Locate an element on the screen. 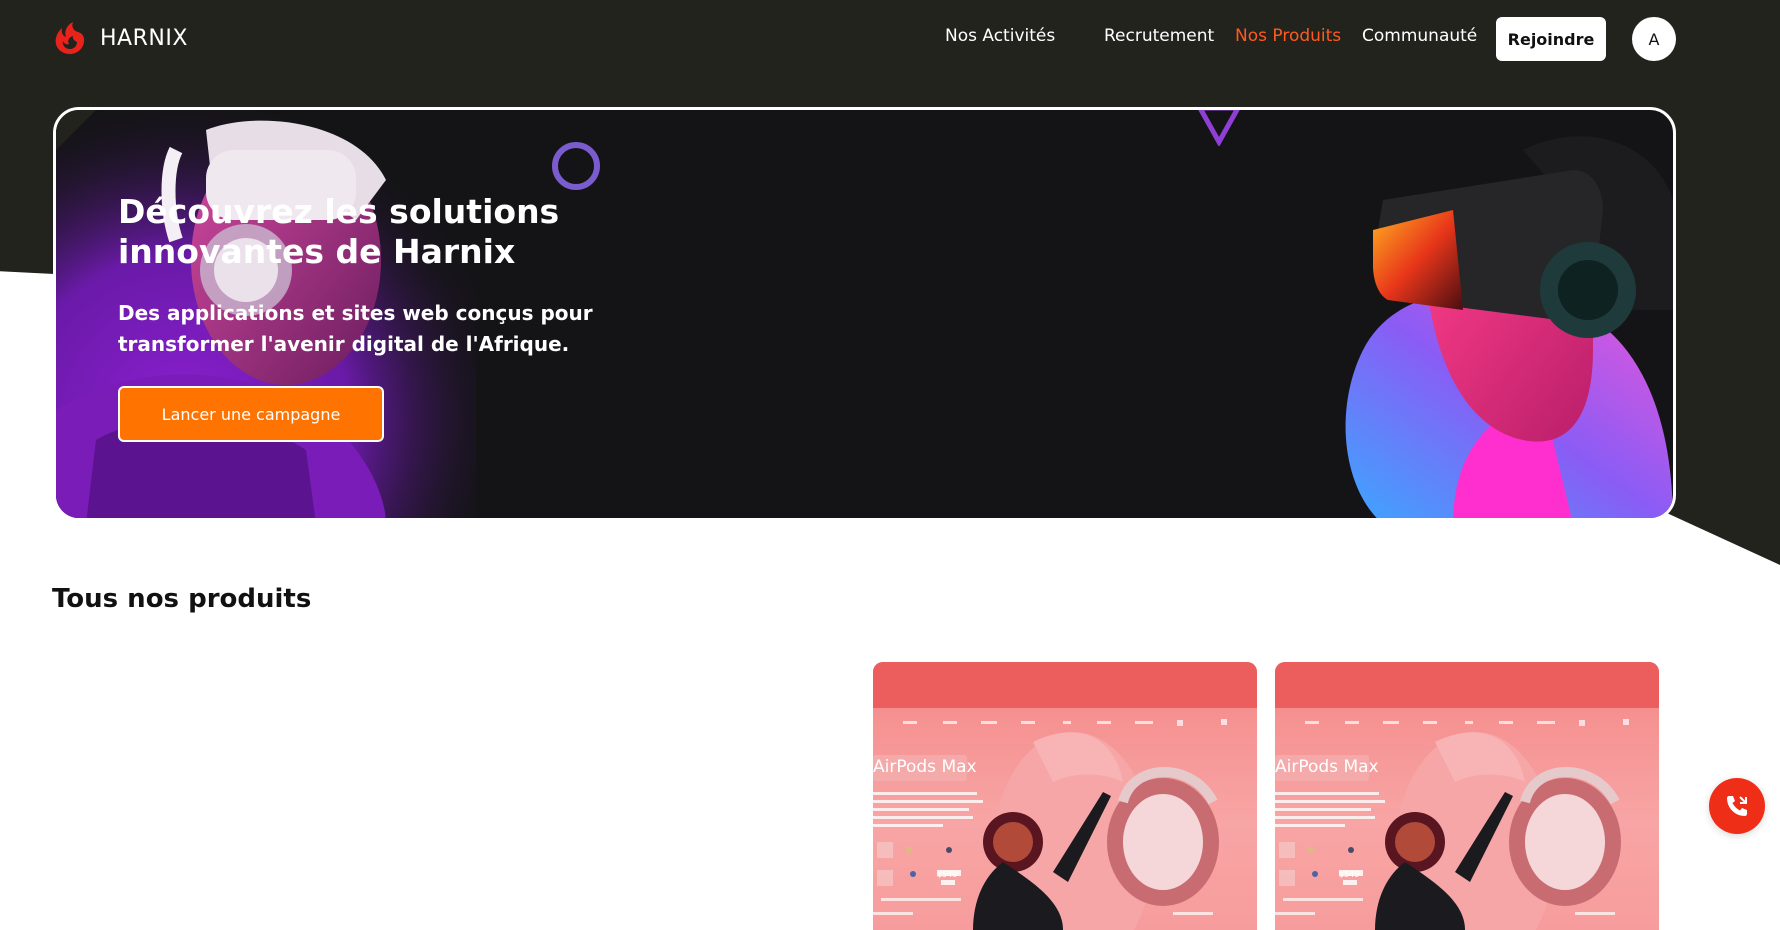  ring-decoration is located at coordinates (576, 166).